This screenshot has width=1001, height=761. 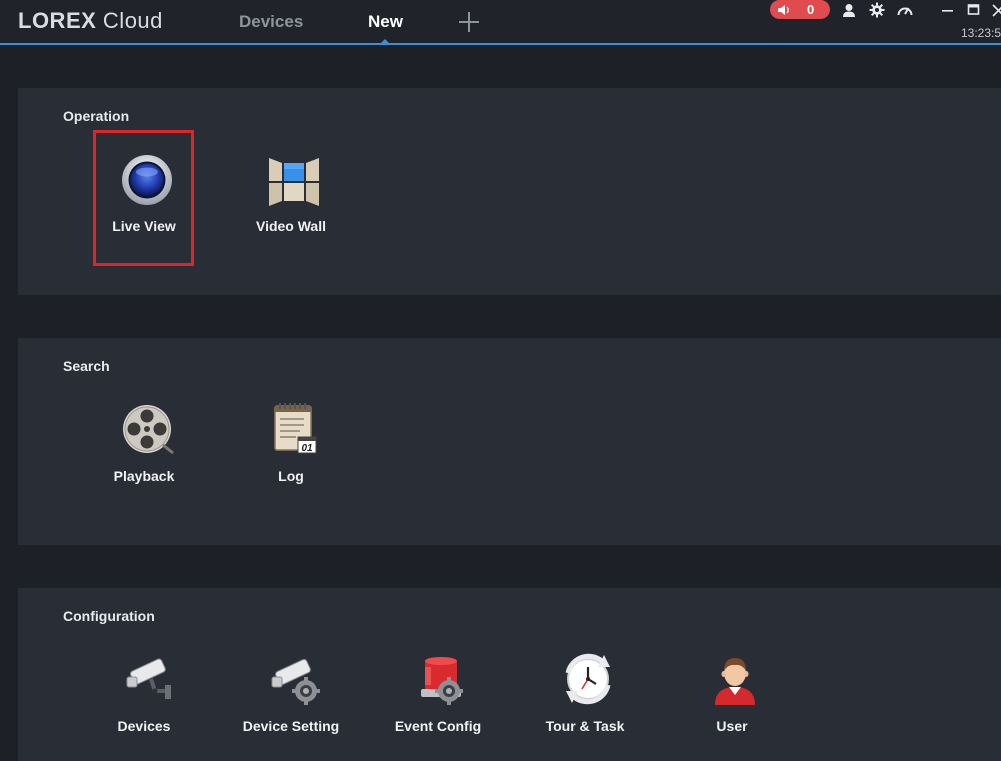 What do you see at coordinates (143, 198) in the screenshot?
I see `live-view-highlight` at bounding box center [143, 198].